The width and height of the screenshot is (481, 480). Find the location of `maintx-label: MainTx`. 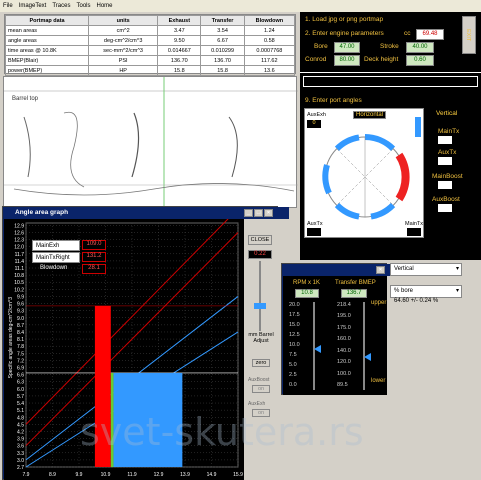

maintx-label: MainTx is located at coordinates (449, 131).